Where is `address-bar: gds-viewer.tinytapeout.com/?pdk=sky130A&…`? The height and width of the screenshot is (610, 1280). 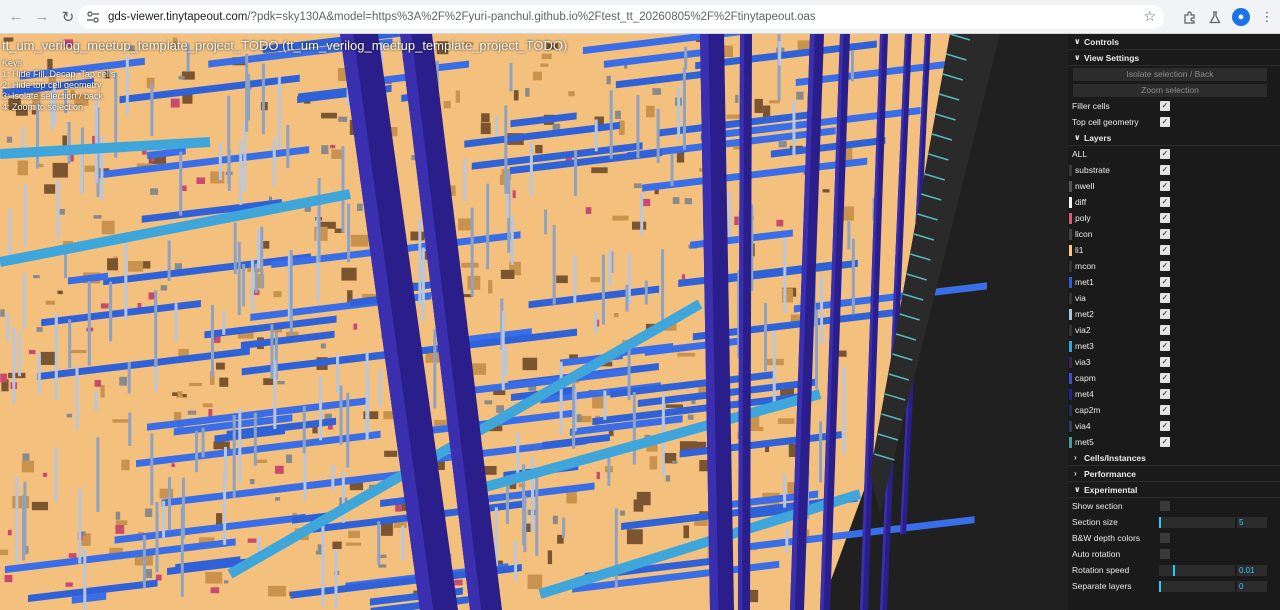 address-bar: gds-viewer.tinytapeout.com/?pdk=sky130A&… is located at coordinates (621, 17).